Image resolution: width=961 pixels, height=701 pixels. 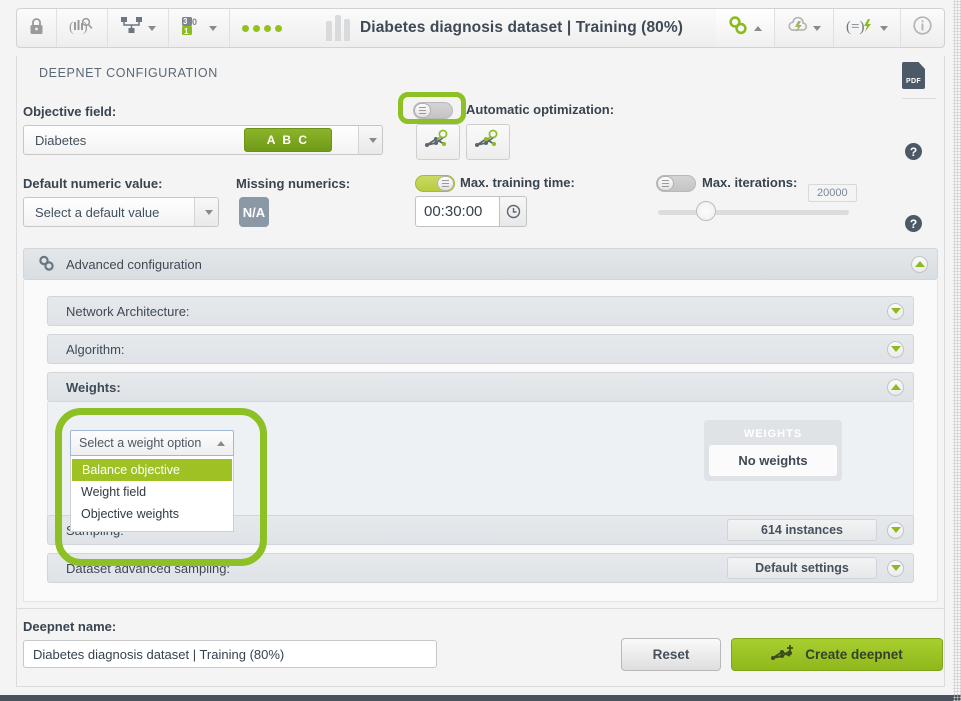 I want to click on weights-summary-card: WEIGHTS No weights, so click(x=773, y=450).